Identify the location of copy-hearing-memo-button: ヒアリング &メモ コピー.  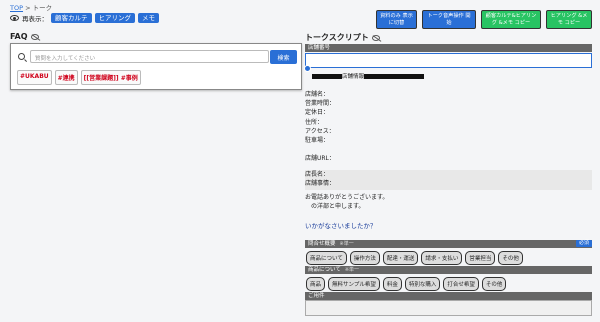
(569, 19).